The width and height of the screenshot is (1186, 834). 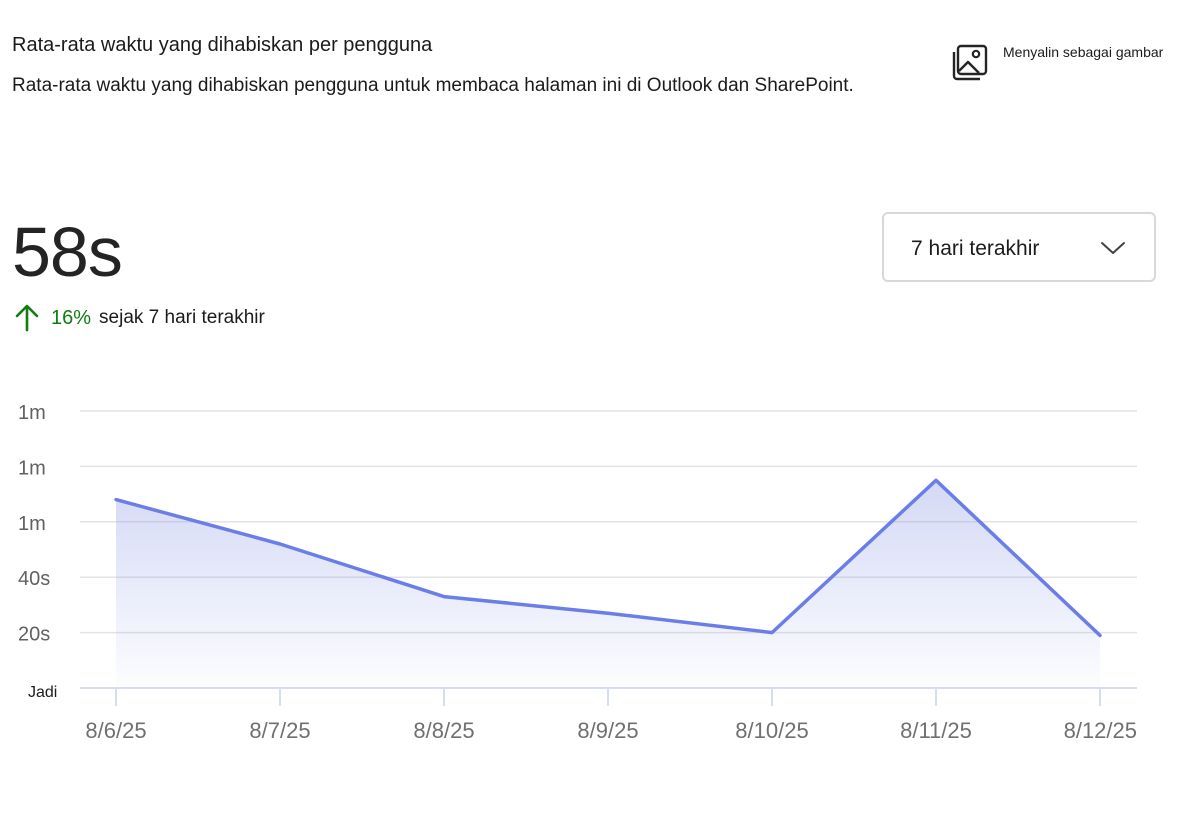 I want to click on average-time-value: 58s, so click(x=67, y=252).